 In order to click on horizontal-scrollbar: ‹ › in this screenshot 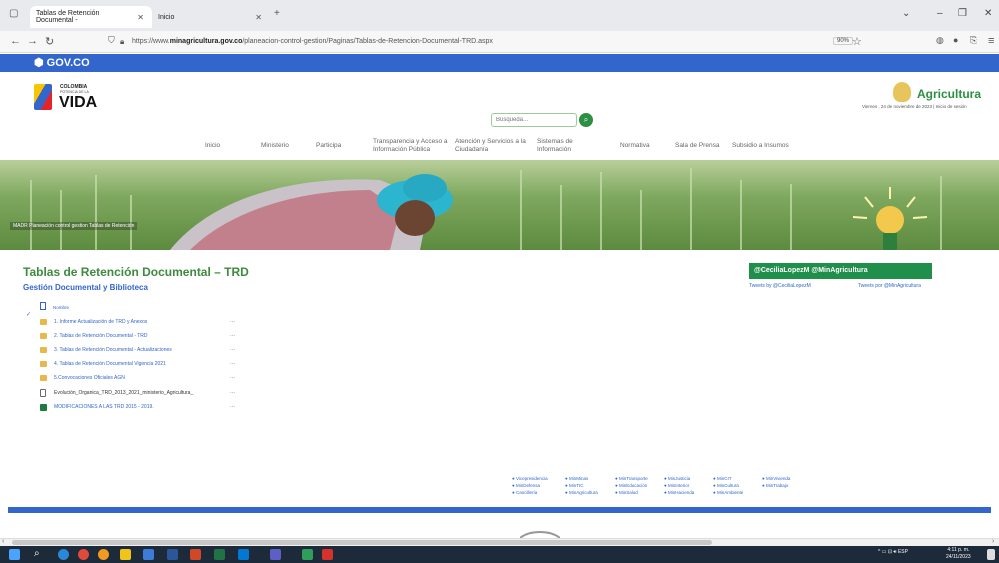, I will do `click(499, 542)`.